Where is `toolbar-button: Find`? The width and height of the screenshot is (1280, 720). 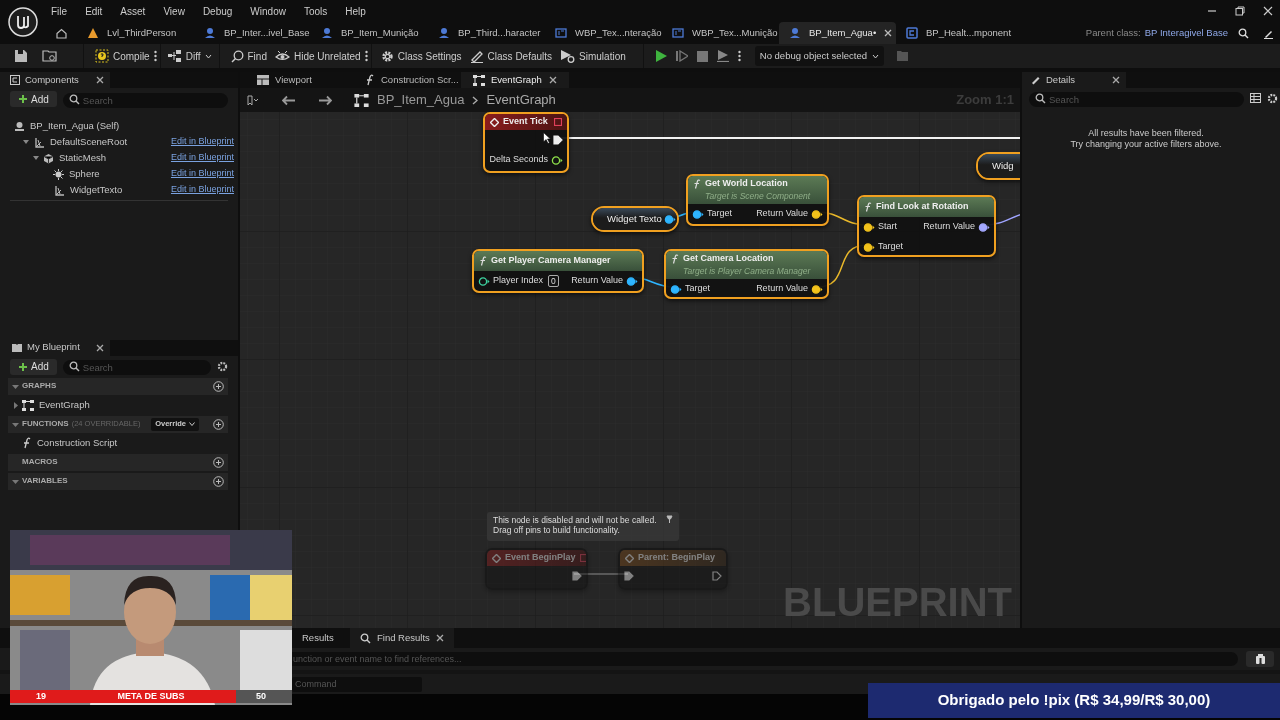
toolbar-button: Find is located at coordinates (248, 56).